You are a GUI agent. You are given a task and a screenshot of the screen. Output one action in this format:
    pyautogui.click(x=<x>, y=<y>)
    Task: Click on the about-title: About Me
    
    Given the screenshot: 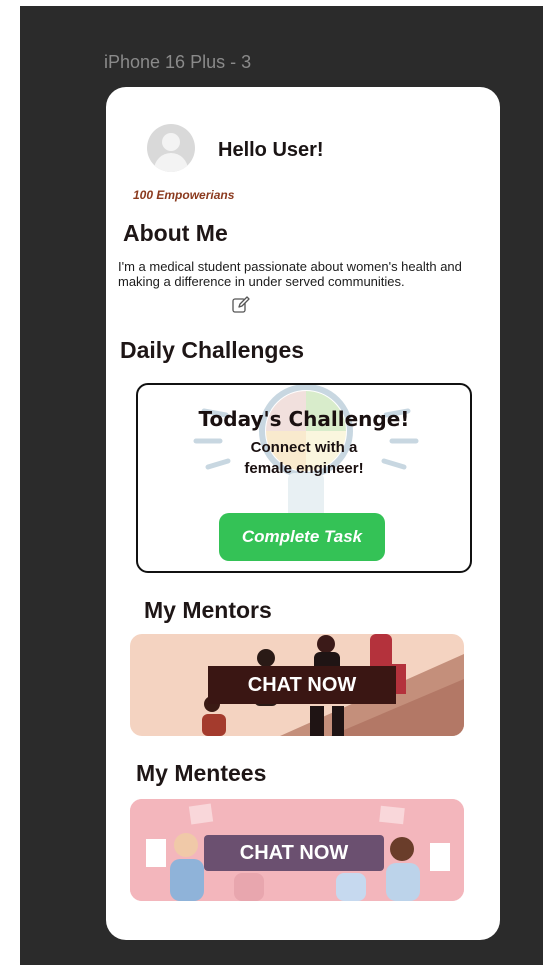 What is the action you would take?
    pyautogui.click(x=175, y=233)
    